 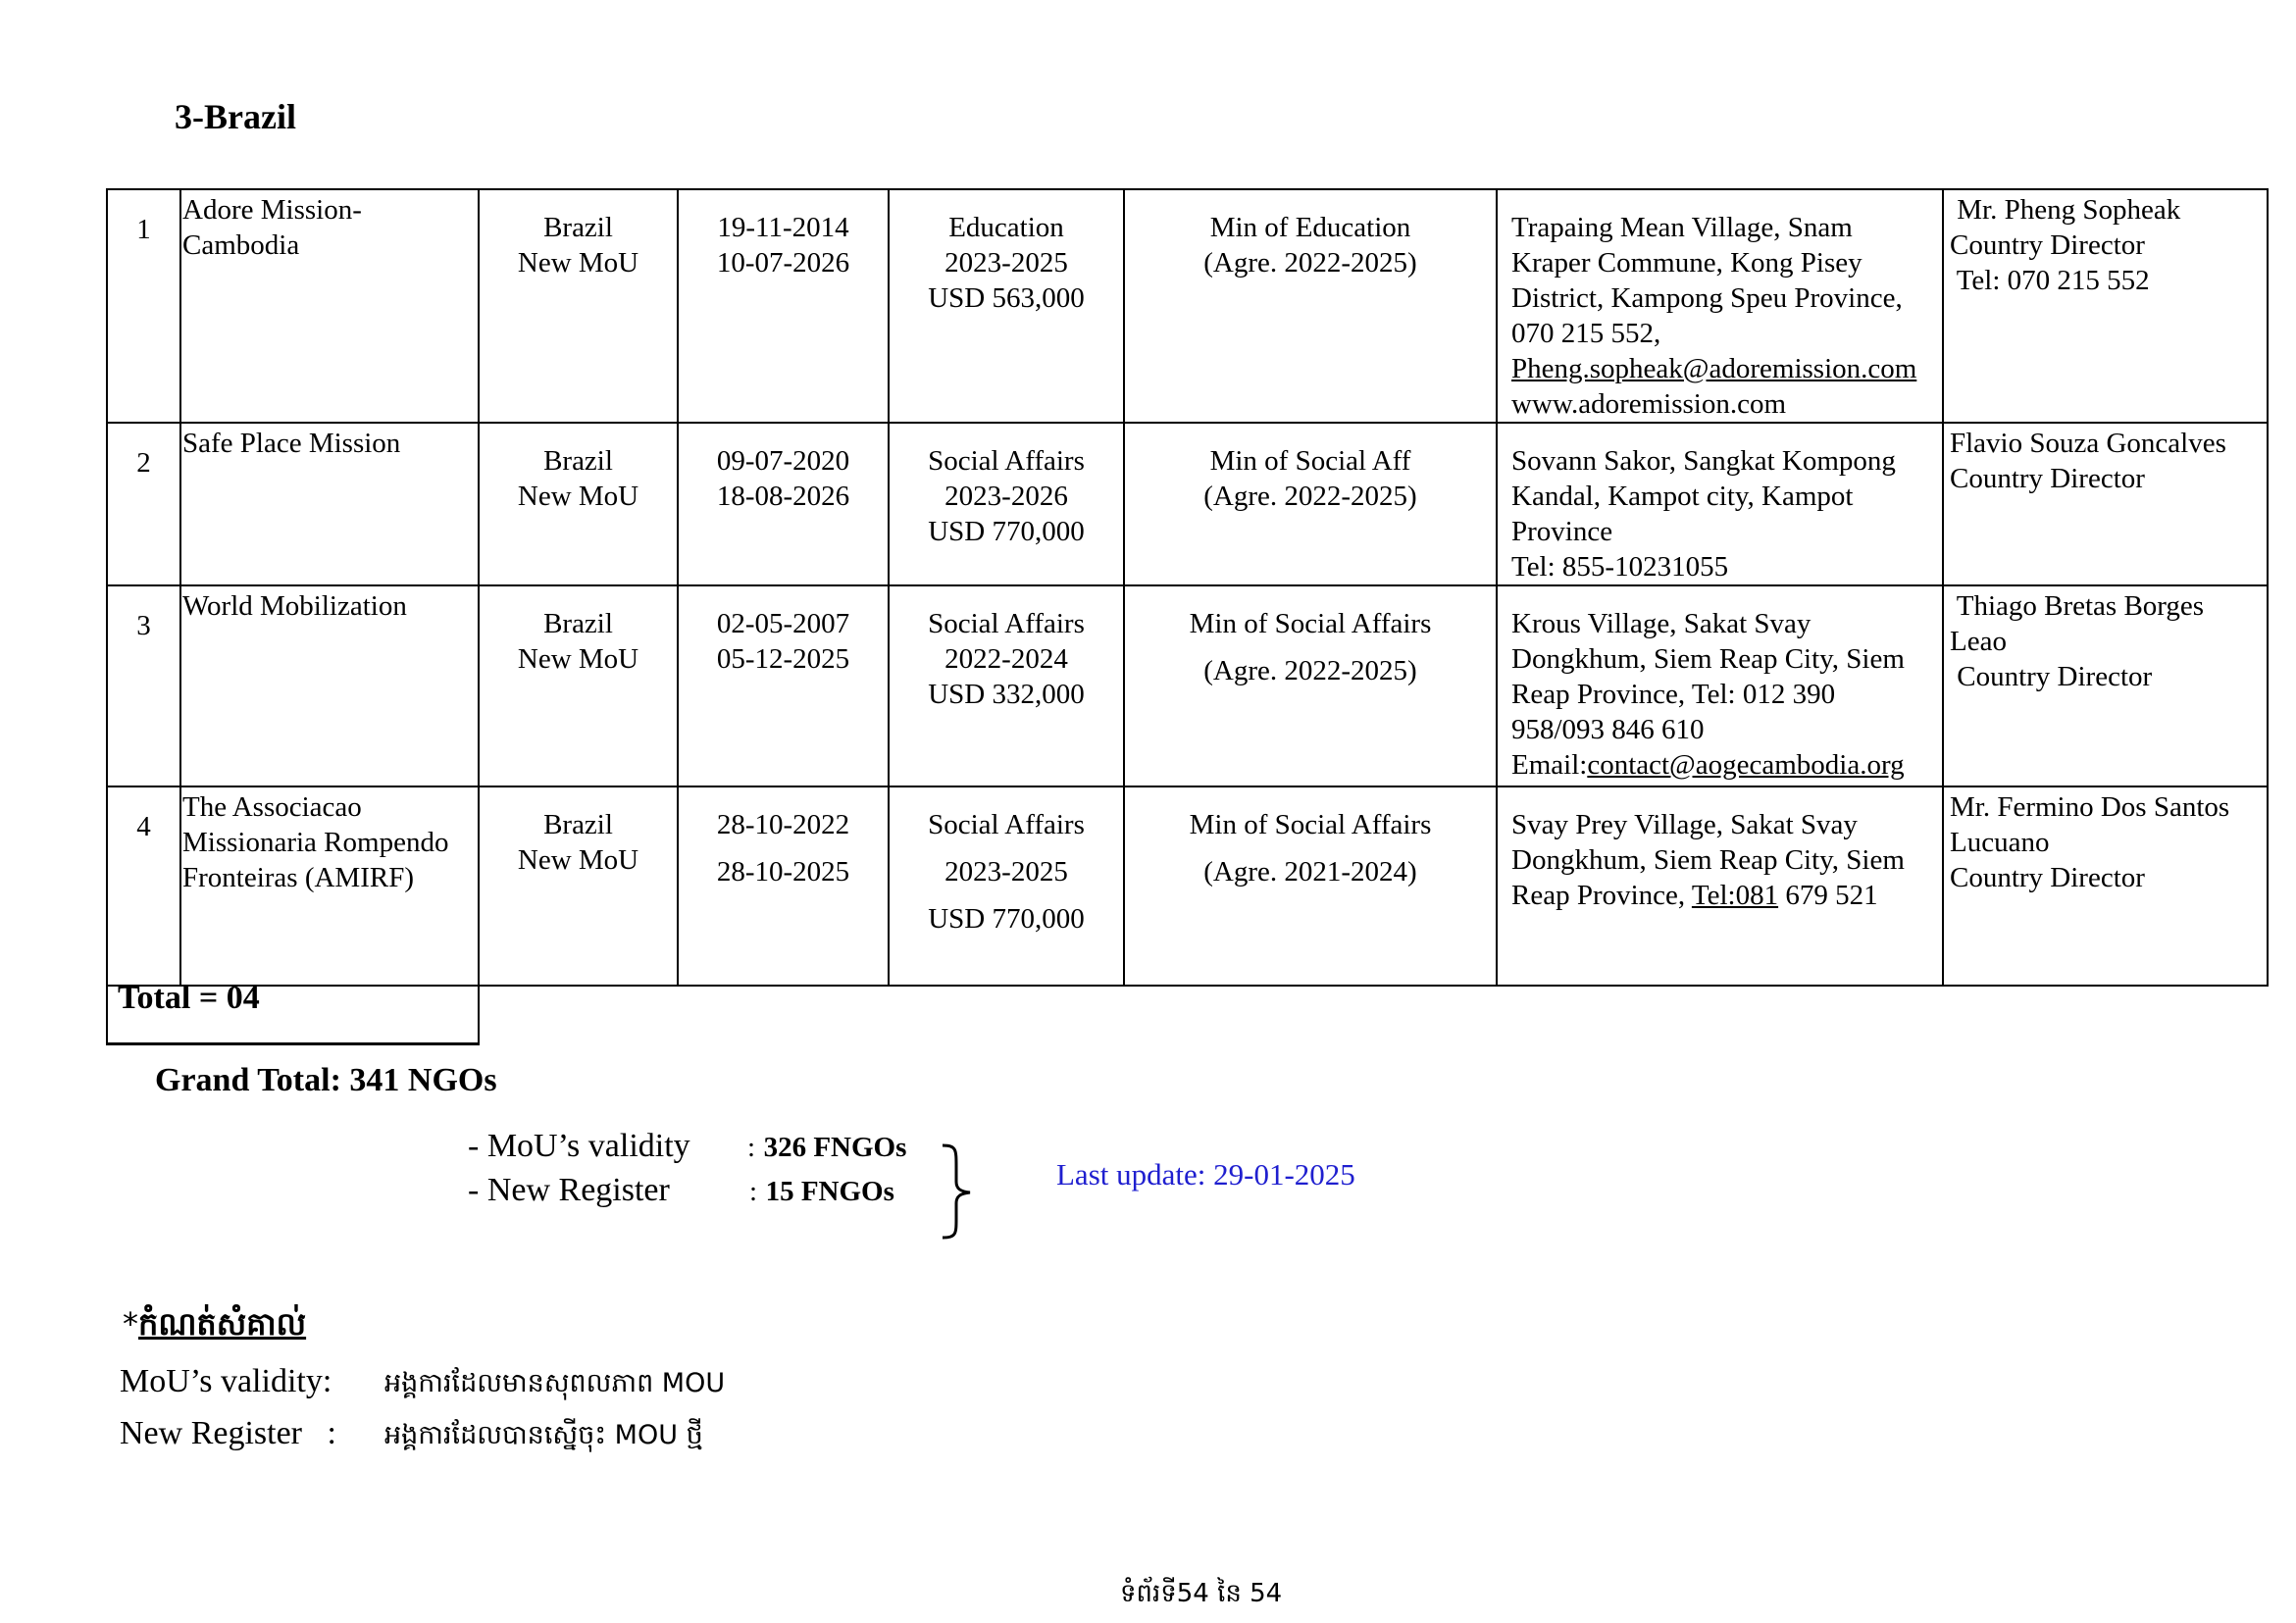 I want to click on cell-line: 19-11-2014, so click(x=783, y=228).